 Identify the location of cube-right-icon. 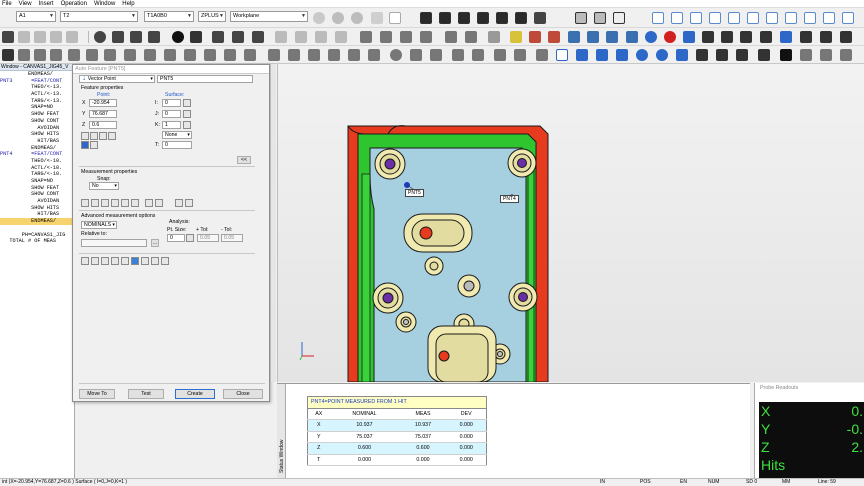
(483, 18).